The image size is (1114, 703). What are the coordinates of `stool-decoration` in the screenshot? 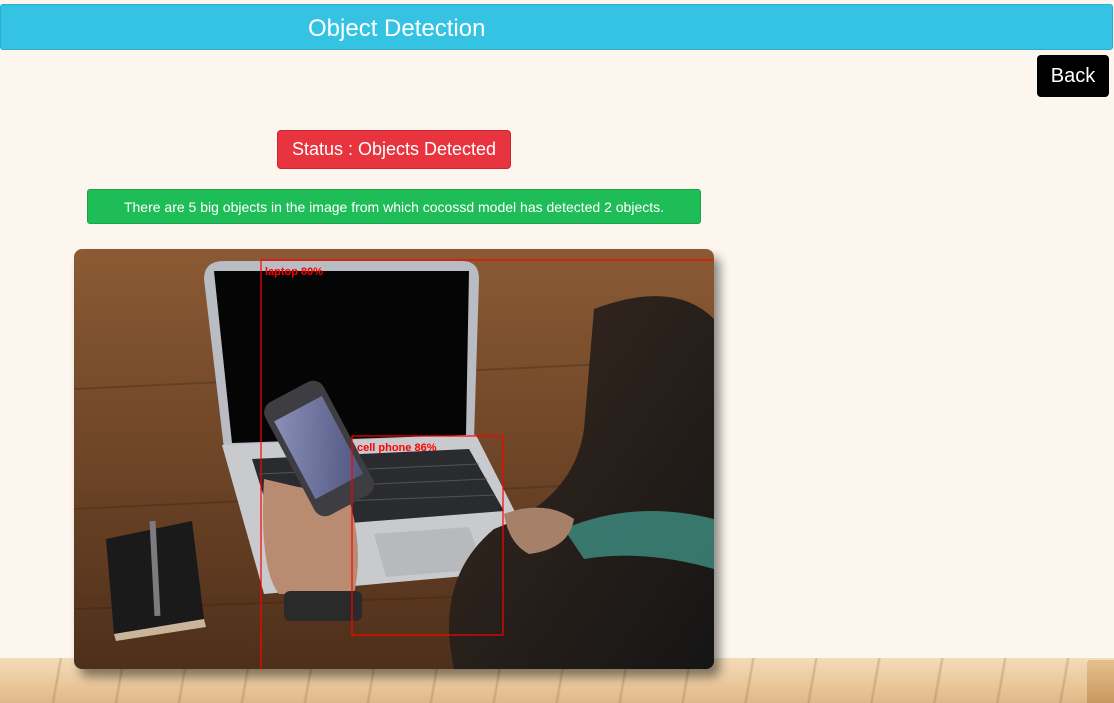 It's located at (1100, 681).